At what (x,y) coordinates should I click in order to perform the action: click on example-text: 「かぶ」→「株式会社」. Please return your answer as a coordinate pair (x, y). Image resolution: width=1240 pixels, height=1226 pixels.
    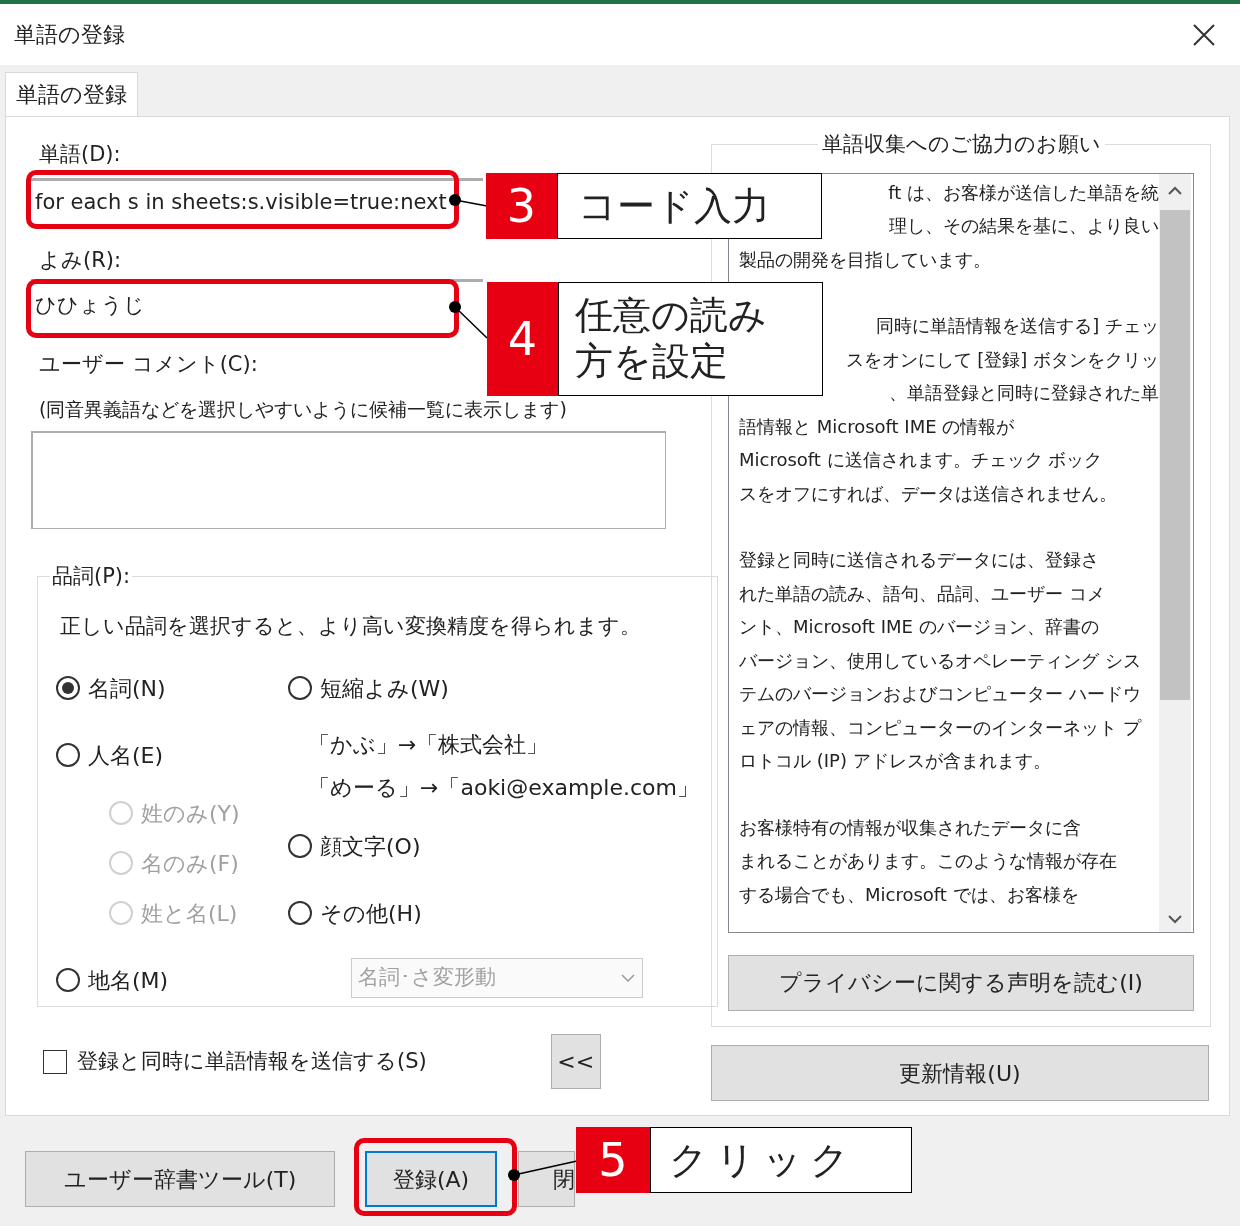
    Looking at the image, I should click on (429, 745).